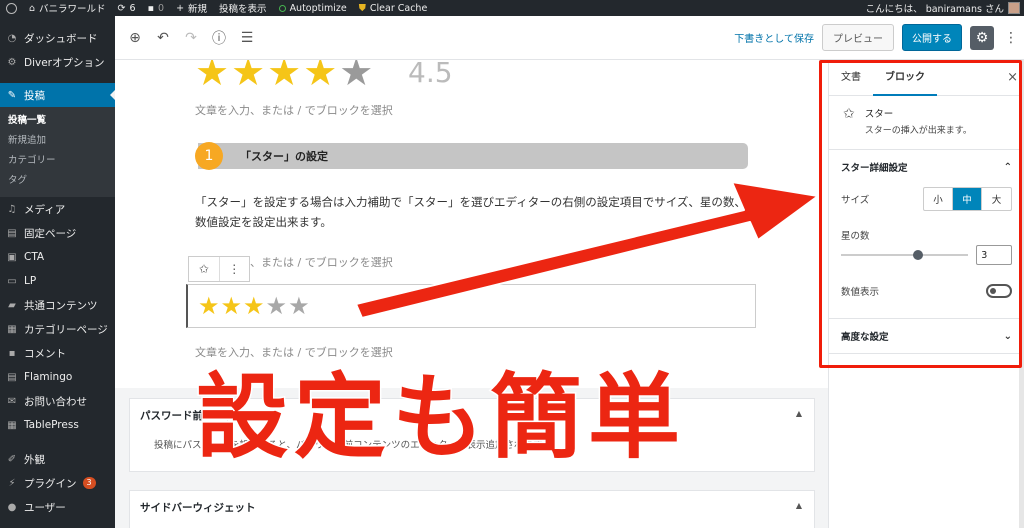  What do you see at coordinates (932, 37) in the screenshot?
I see `publish-button: 公開する` at bounding box center [932, 37].